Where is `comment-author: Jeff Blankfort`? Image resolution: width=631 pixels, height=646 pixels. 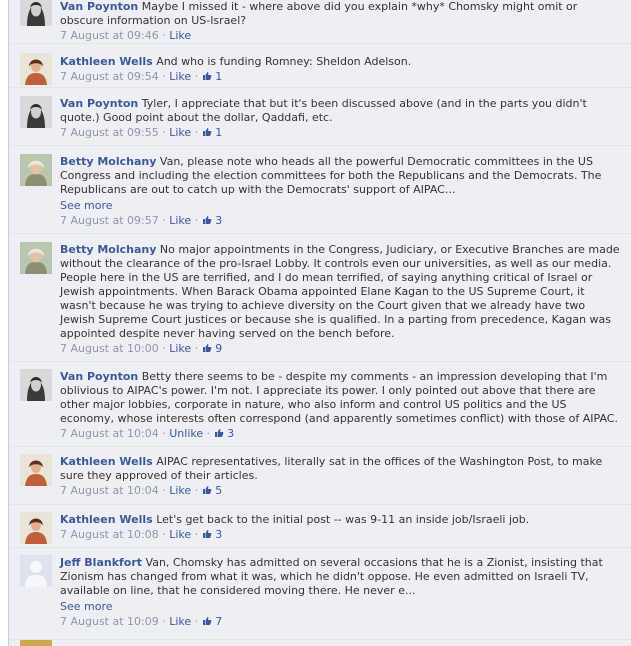 comment-author: Jeff Blankfort is located at coordinates (101, 562).